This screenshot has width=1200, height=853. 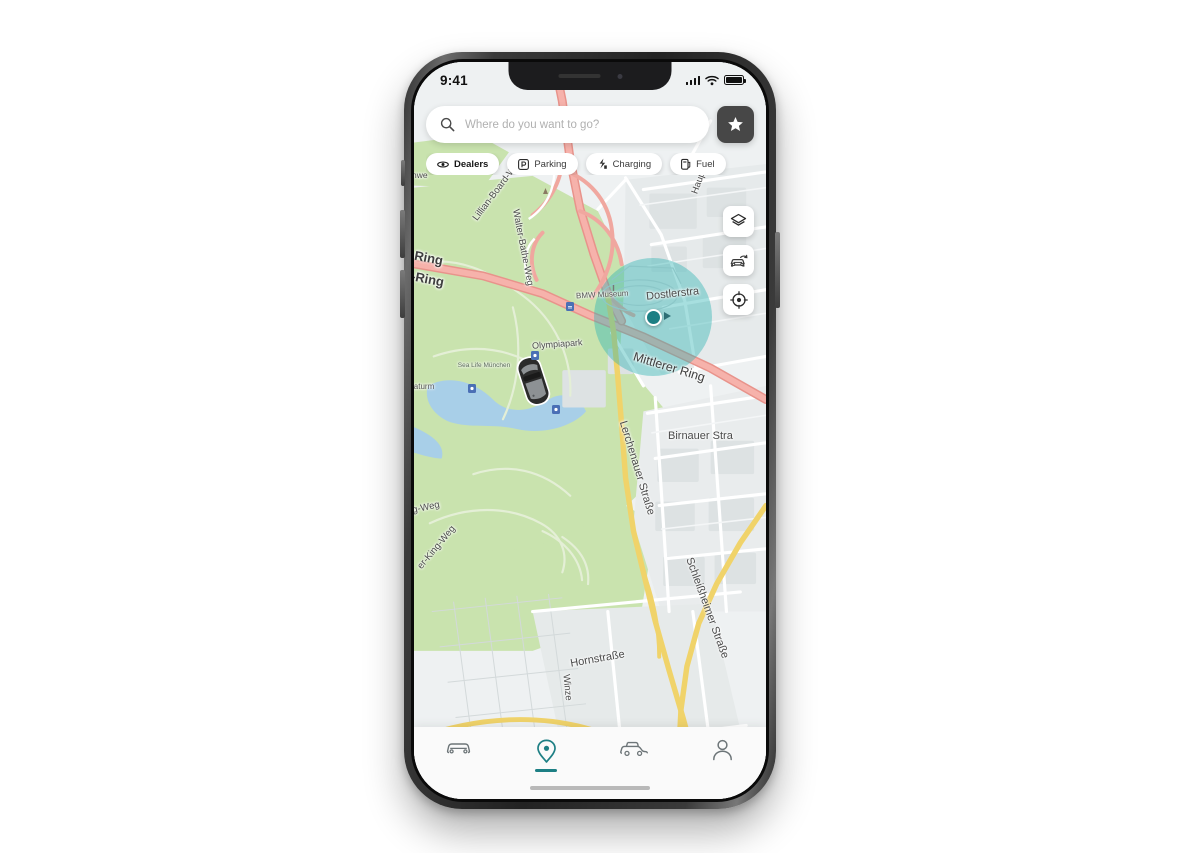 I want to click on home-indicator, so click(x=590, y=787).